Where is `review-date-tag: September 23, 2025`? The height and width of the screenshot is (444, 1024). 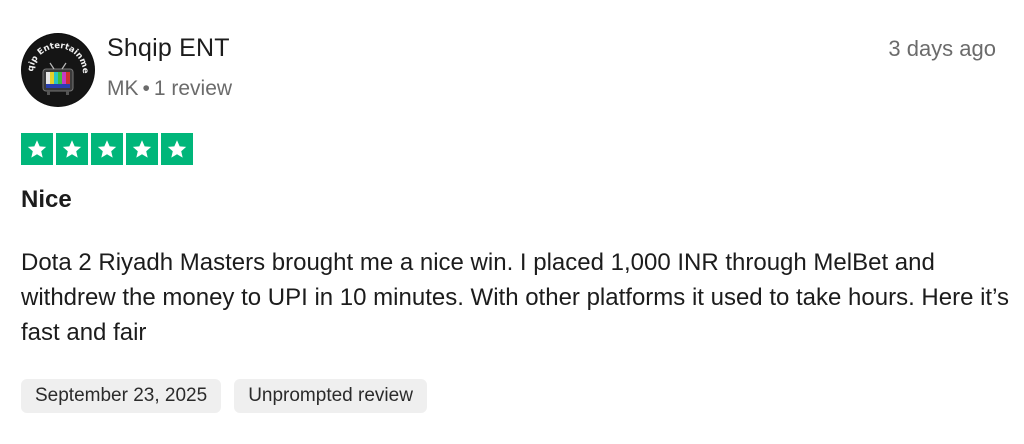
review-date-tag: September 23, 2025 is located at coordinates (121, 396).